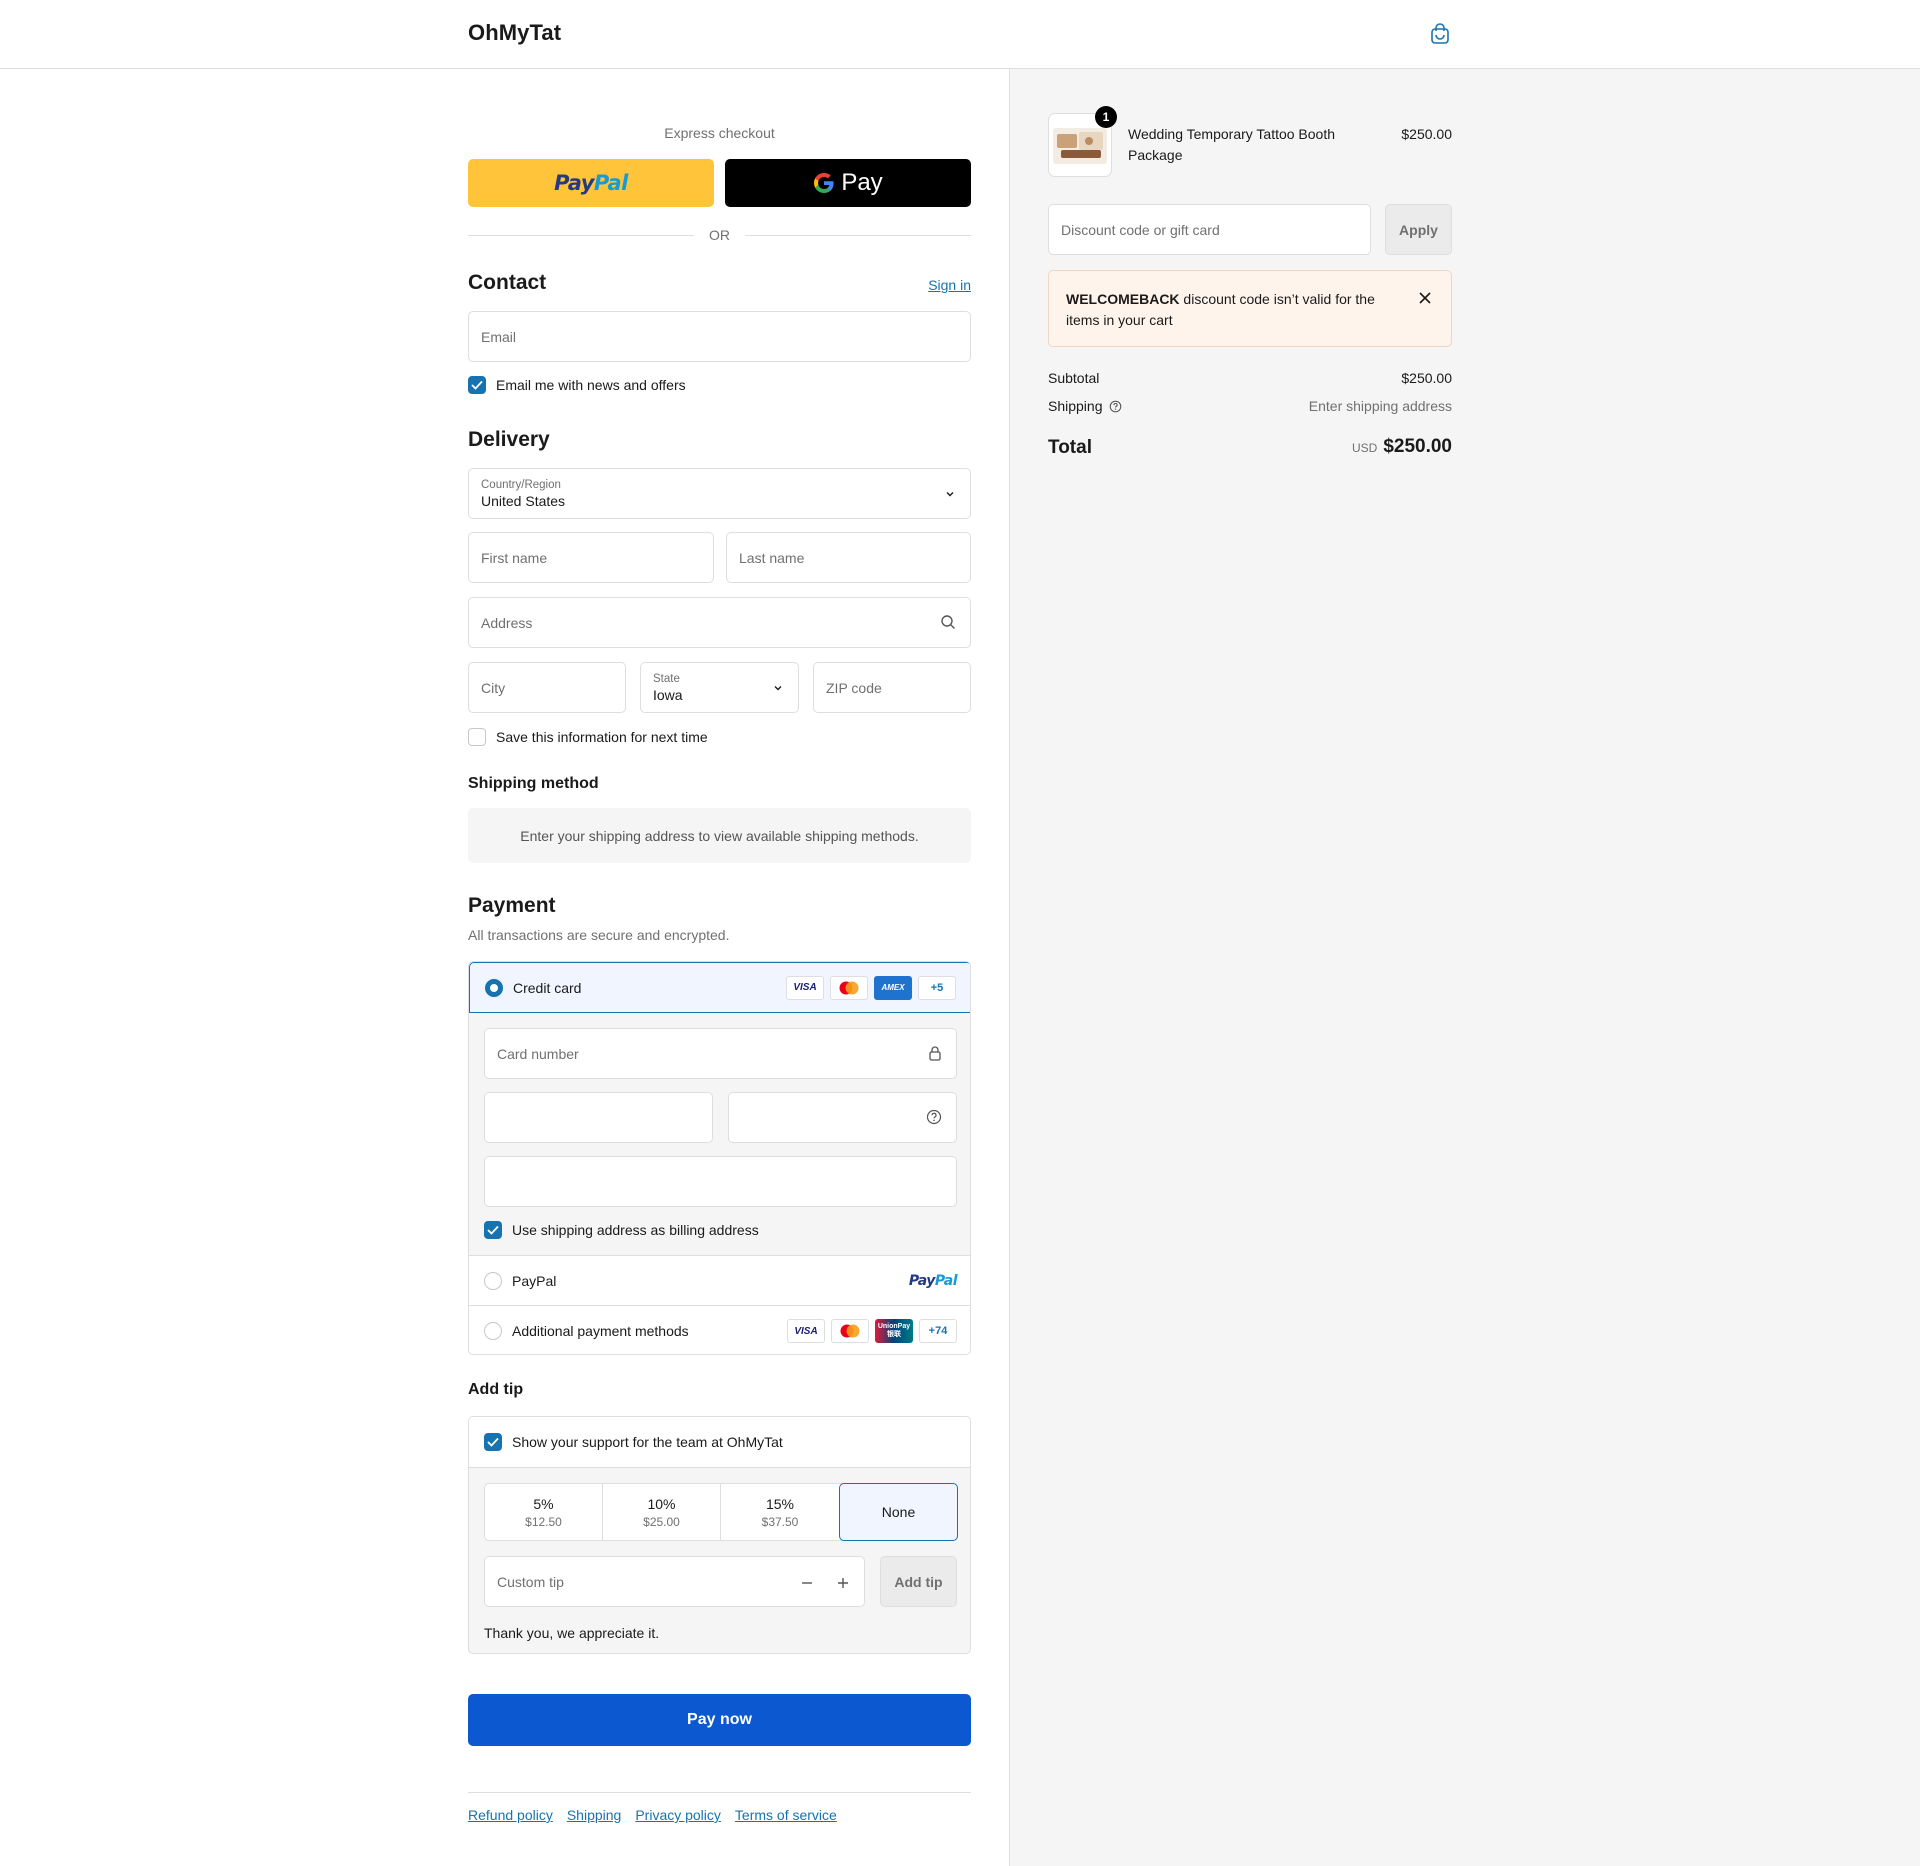  I want to click on more-methods-badge: +74, so click(938, 1331).